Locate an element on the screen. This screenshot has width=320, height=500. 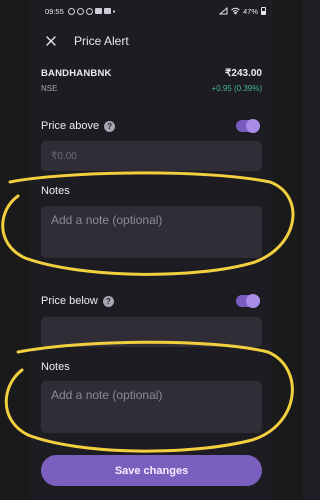
whatsapp-icon is located at coordinates (71, 11).